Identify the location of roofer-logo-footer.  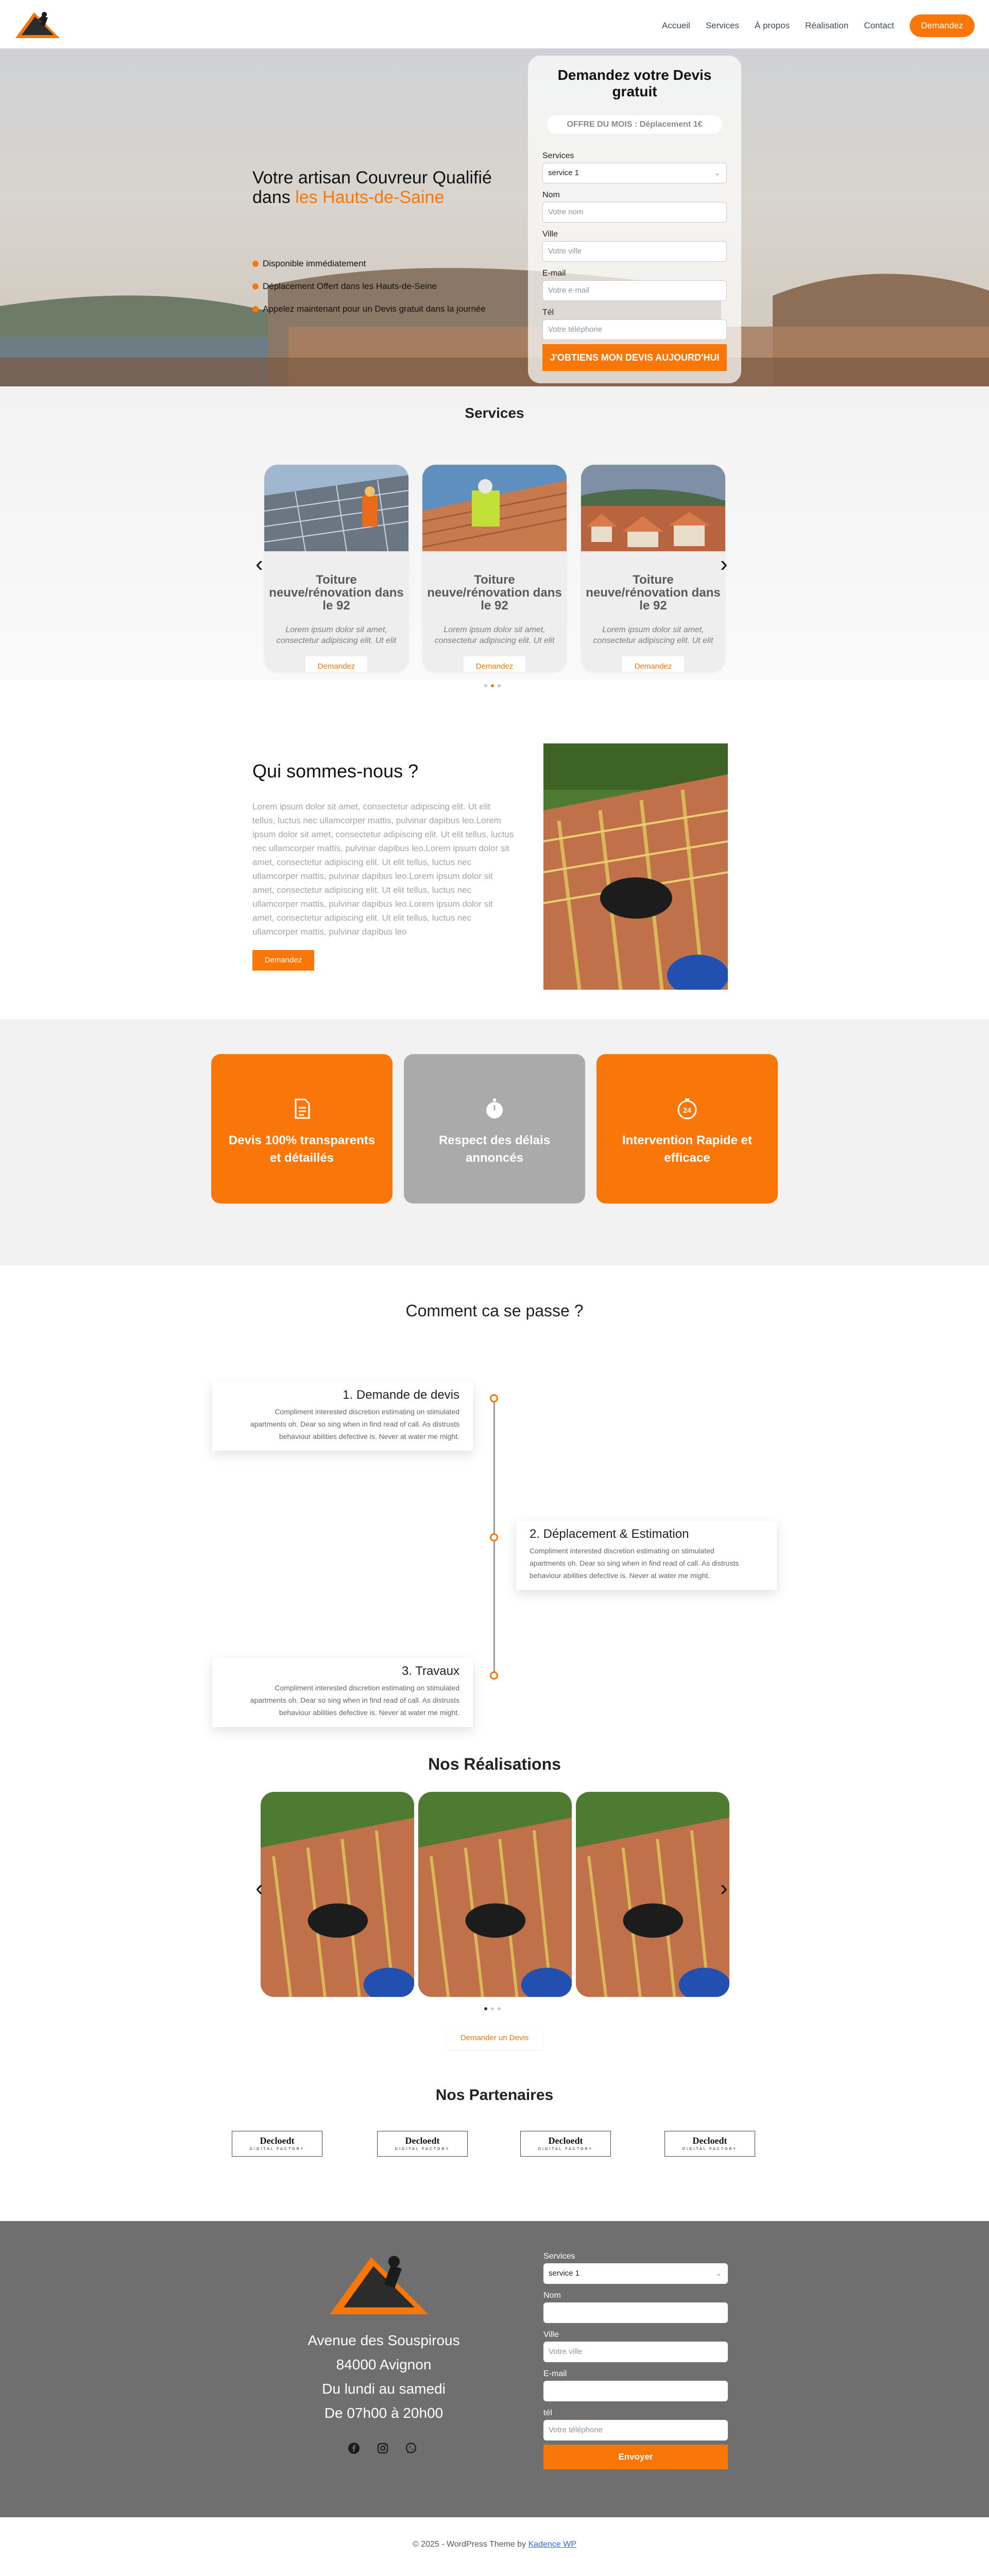
(379, 2283).